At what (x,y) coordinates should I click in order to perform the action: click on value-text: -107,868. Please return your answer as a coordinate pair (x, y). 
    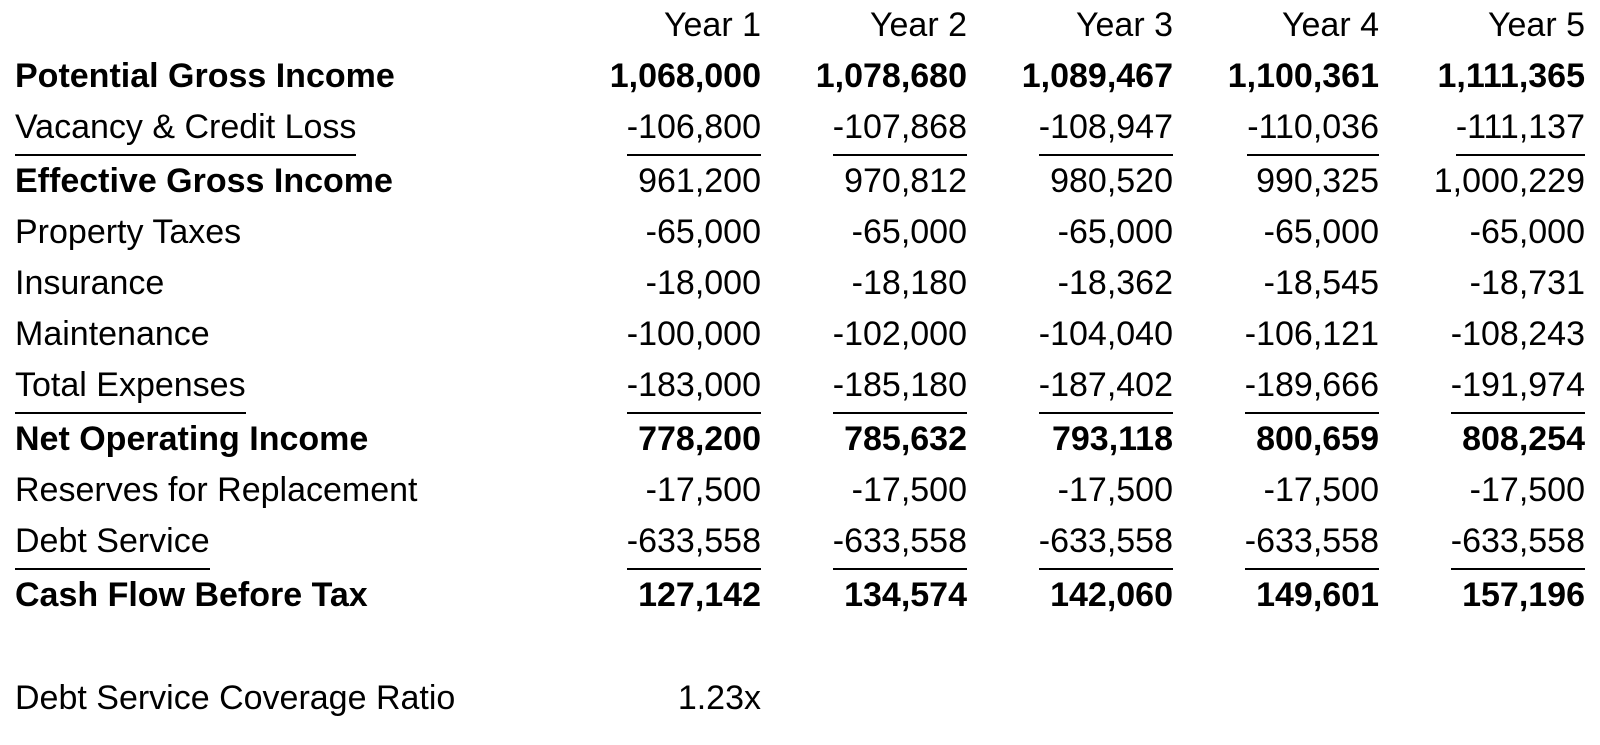
    Looking at the image, I should click on (899, 129).